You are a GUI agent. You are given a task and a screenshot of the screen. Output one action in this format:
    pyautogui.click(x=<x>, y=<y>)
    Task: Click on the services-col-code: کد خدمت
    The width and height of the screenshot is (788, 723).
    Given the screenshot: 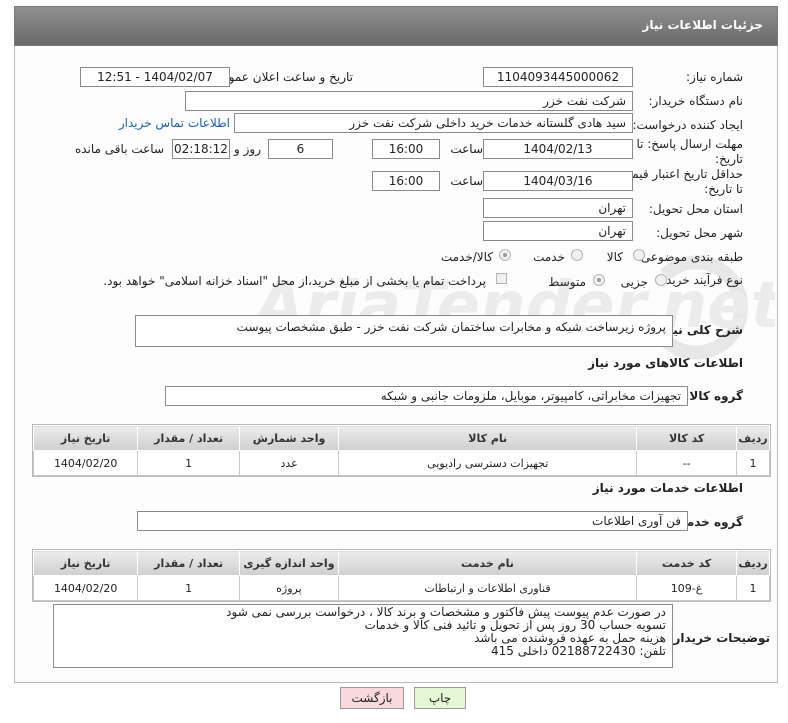 What is the action you would take?
    pyautogui.click(x=686, y=563)
    